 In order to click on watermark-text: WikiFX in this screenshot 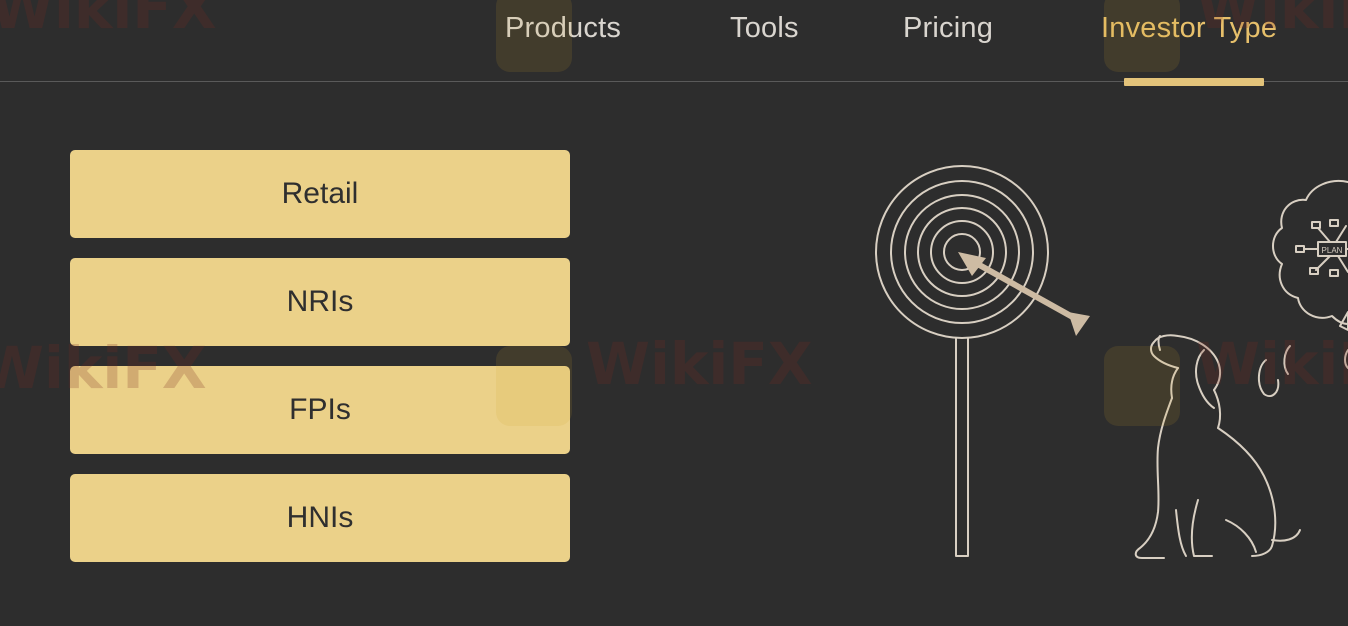, I will do `click(699, 364)`.